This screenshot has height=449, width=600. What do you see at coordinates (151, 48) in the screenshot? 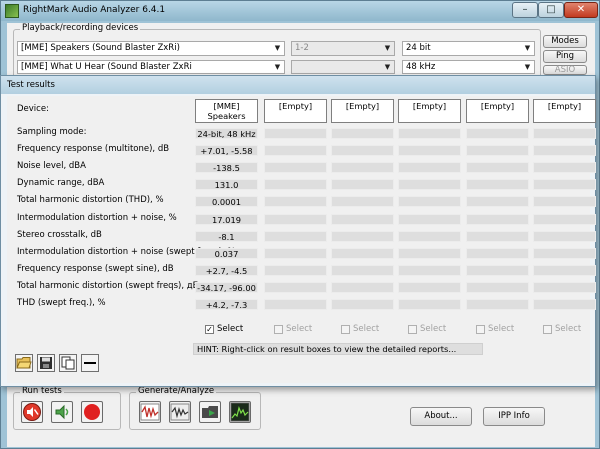
I see `playback-device-select: [MME] Speakers (Sound Blaster ZxRi) ▼` at bounding box center [151, 48].